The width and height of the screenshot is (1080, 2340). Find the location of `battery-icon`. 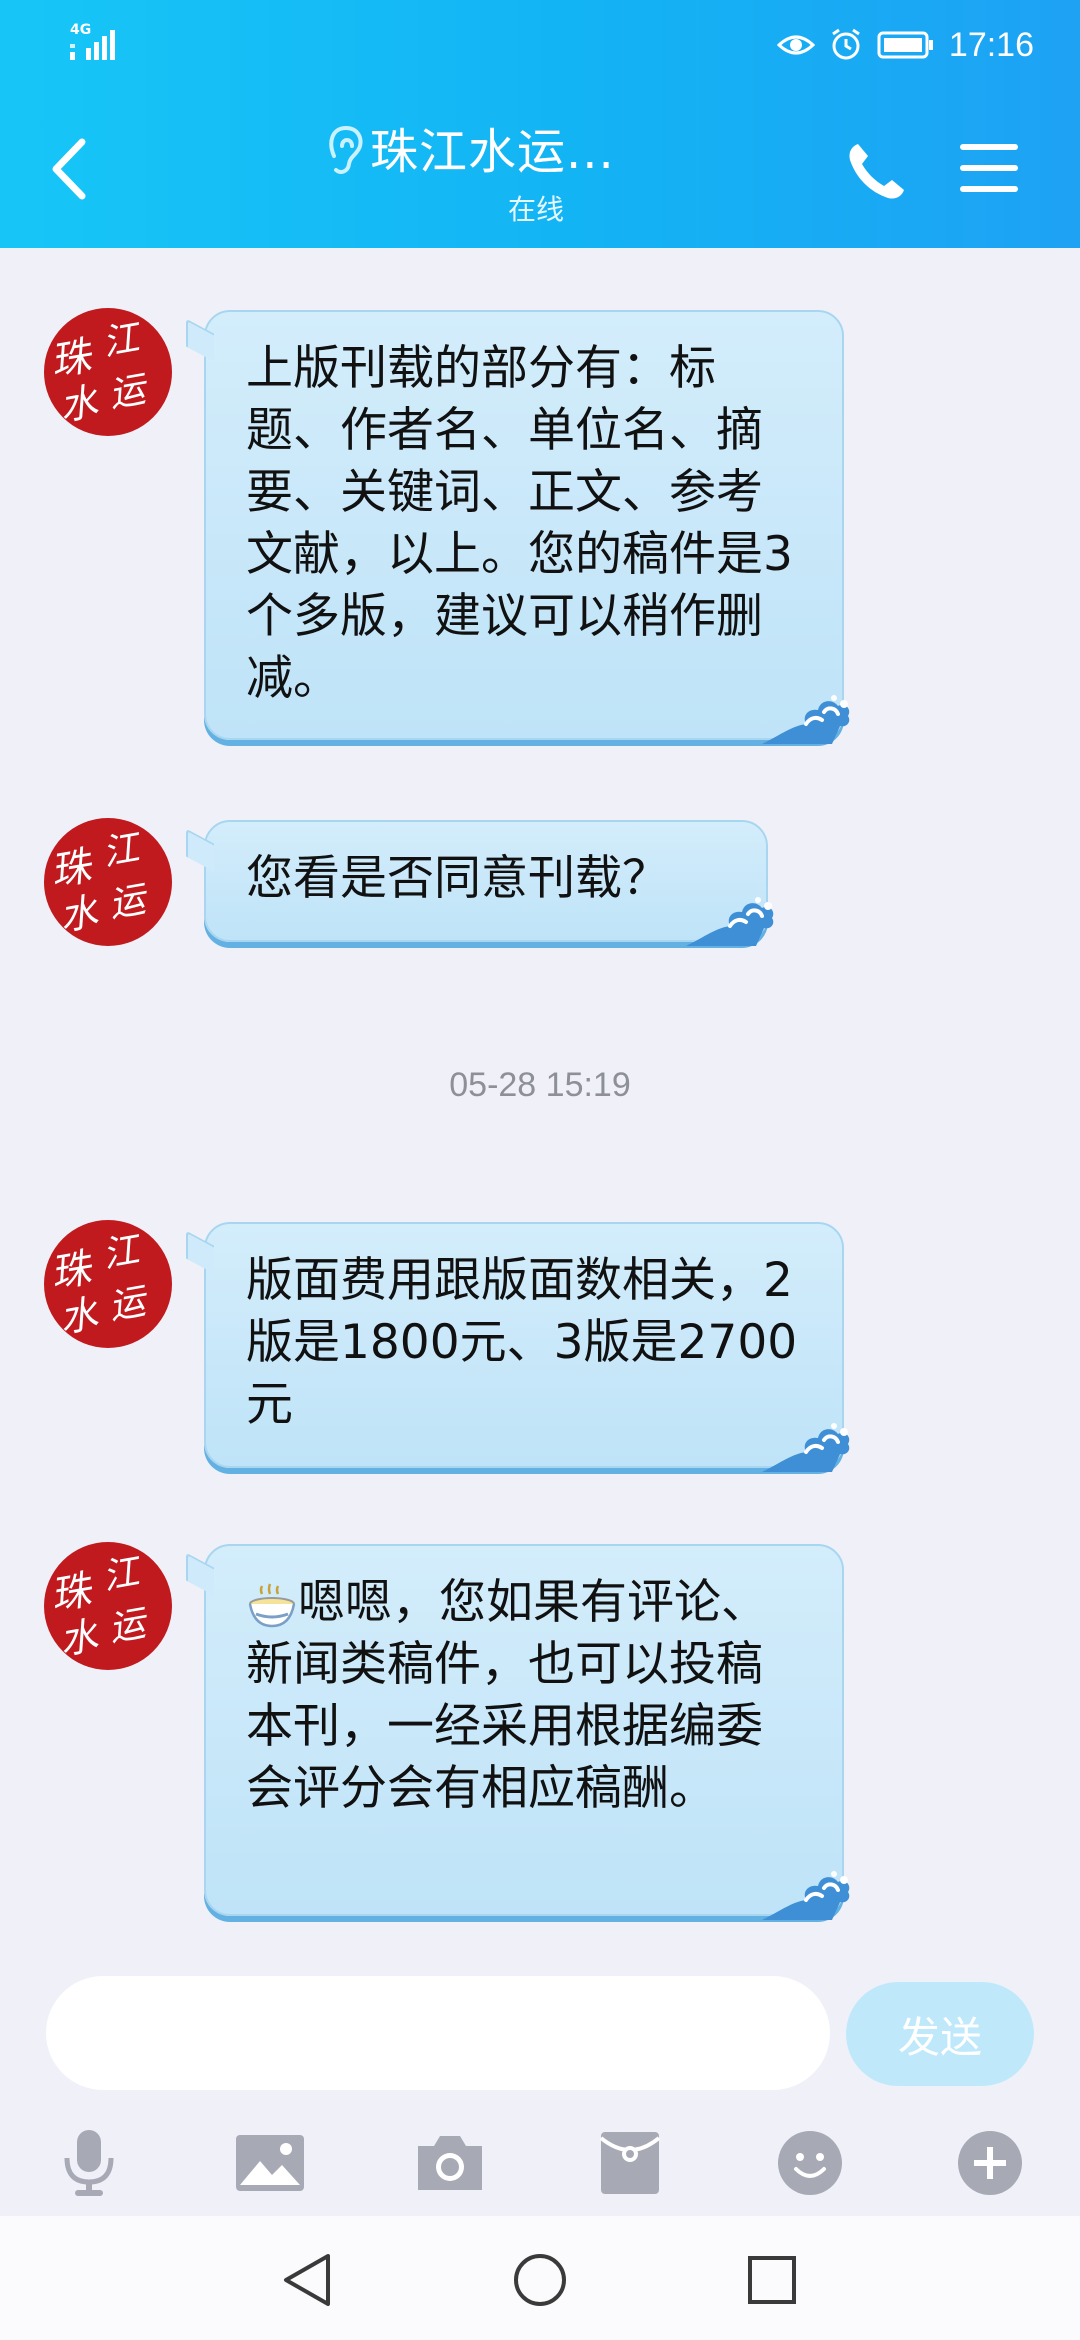

battery-icon is located at coordinates (905, 45).